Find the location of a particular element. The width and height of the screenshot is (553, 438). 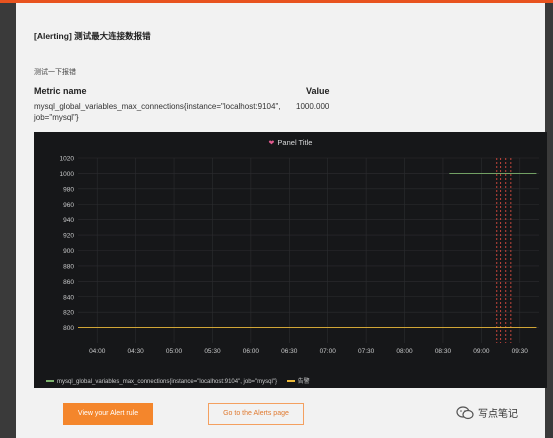

x-tick-label: 09:00 is located at coordinates (481, 351).